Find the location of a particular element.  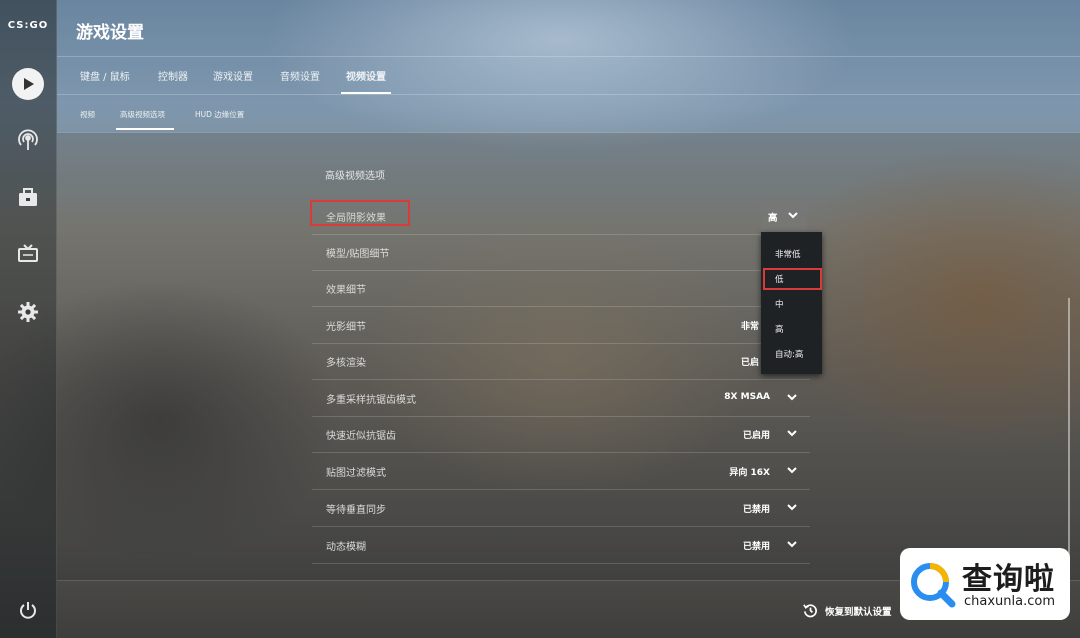

dropdown-option-auto-high: 自动:高 is located at coordinates (789, 354).